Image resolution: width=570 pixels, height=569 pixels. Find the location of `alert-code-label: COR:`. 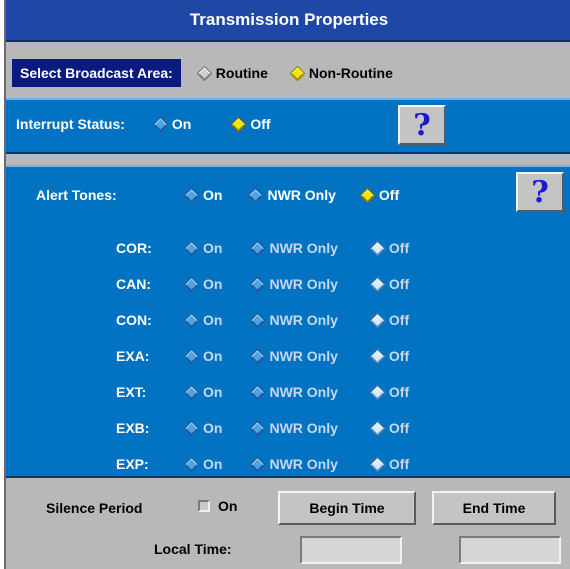

alert-code-label: COR: is located at coordinates (134, 248).